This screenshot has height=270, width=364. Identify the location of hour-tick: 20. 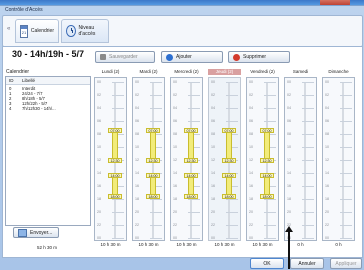
(224, 212).